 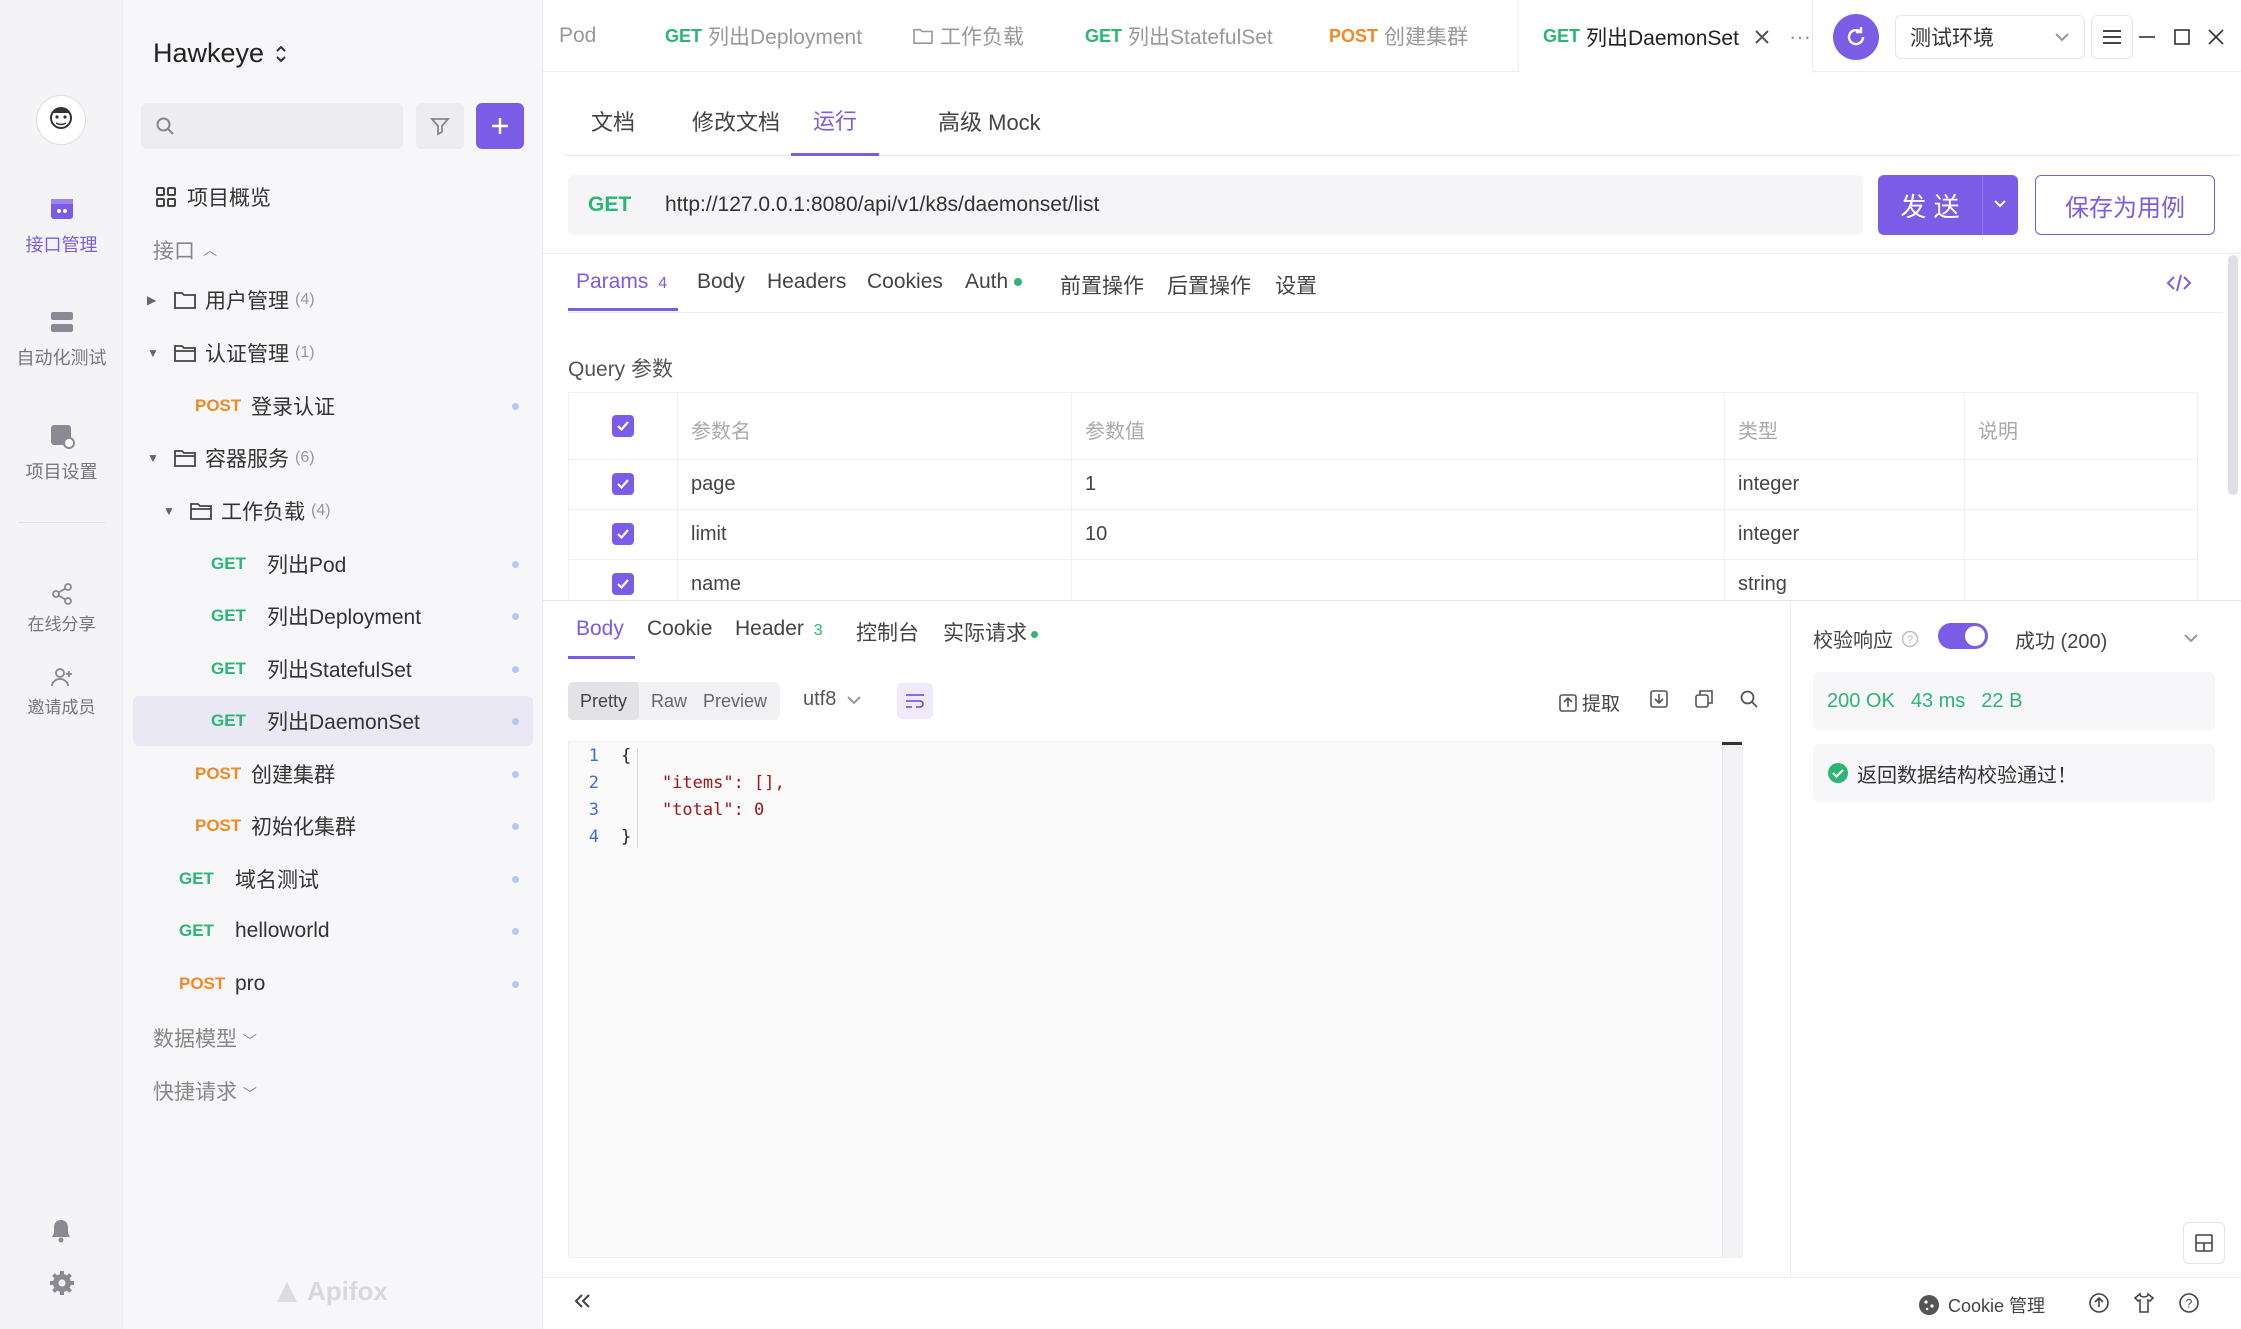 What do you see at coordinates (2179, 285) in the screenshot?
I see `code-icon` at bounding box center [2179, 285].